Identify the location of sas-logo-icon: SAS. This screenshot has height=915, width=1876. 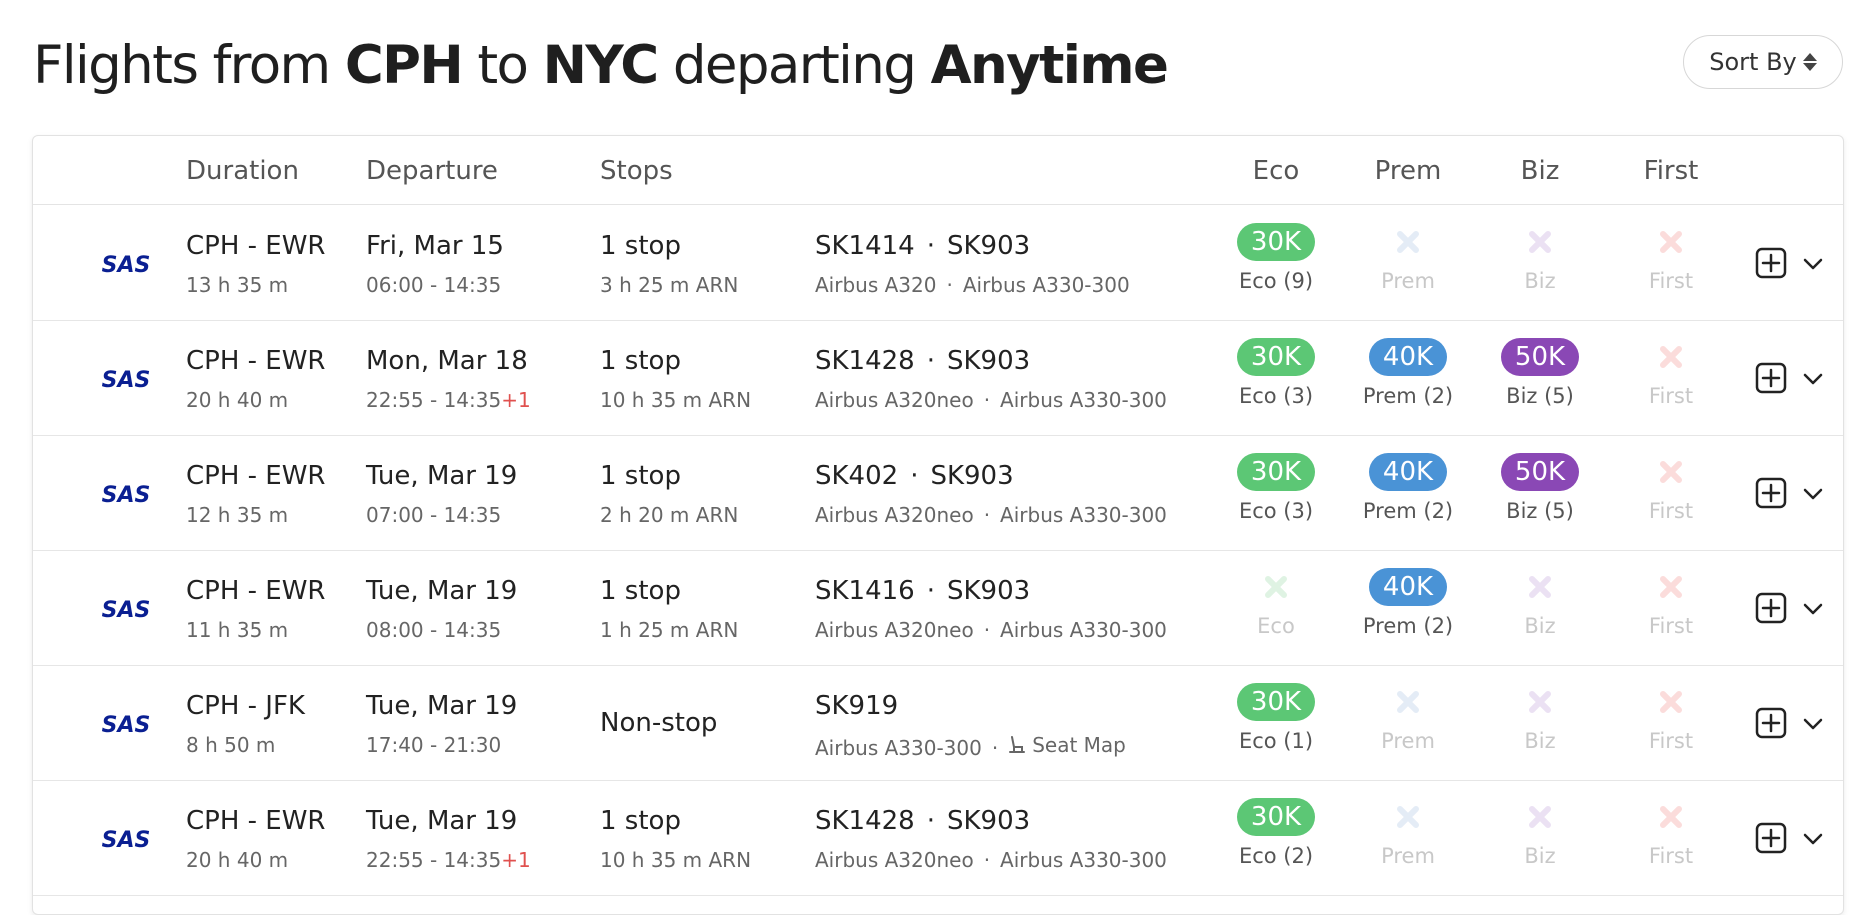
(126, 379).